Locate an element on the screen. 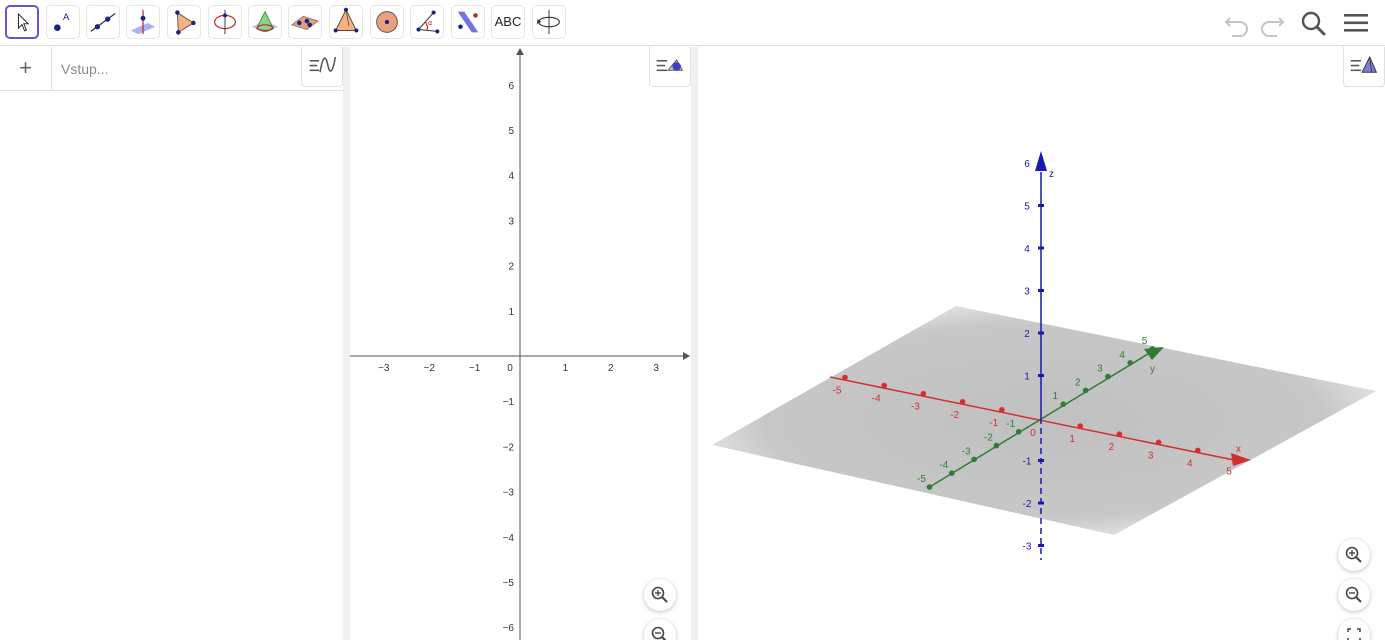 Image resolution: width=1385 pixels, height=640 pixels. y-tick-label-2d: −4 is located at coordinates (509, 538).